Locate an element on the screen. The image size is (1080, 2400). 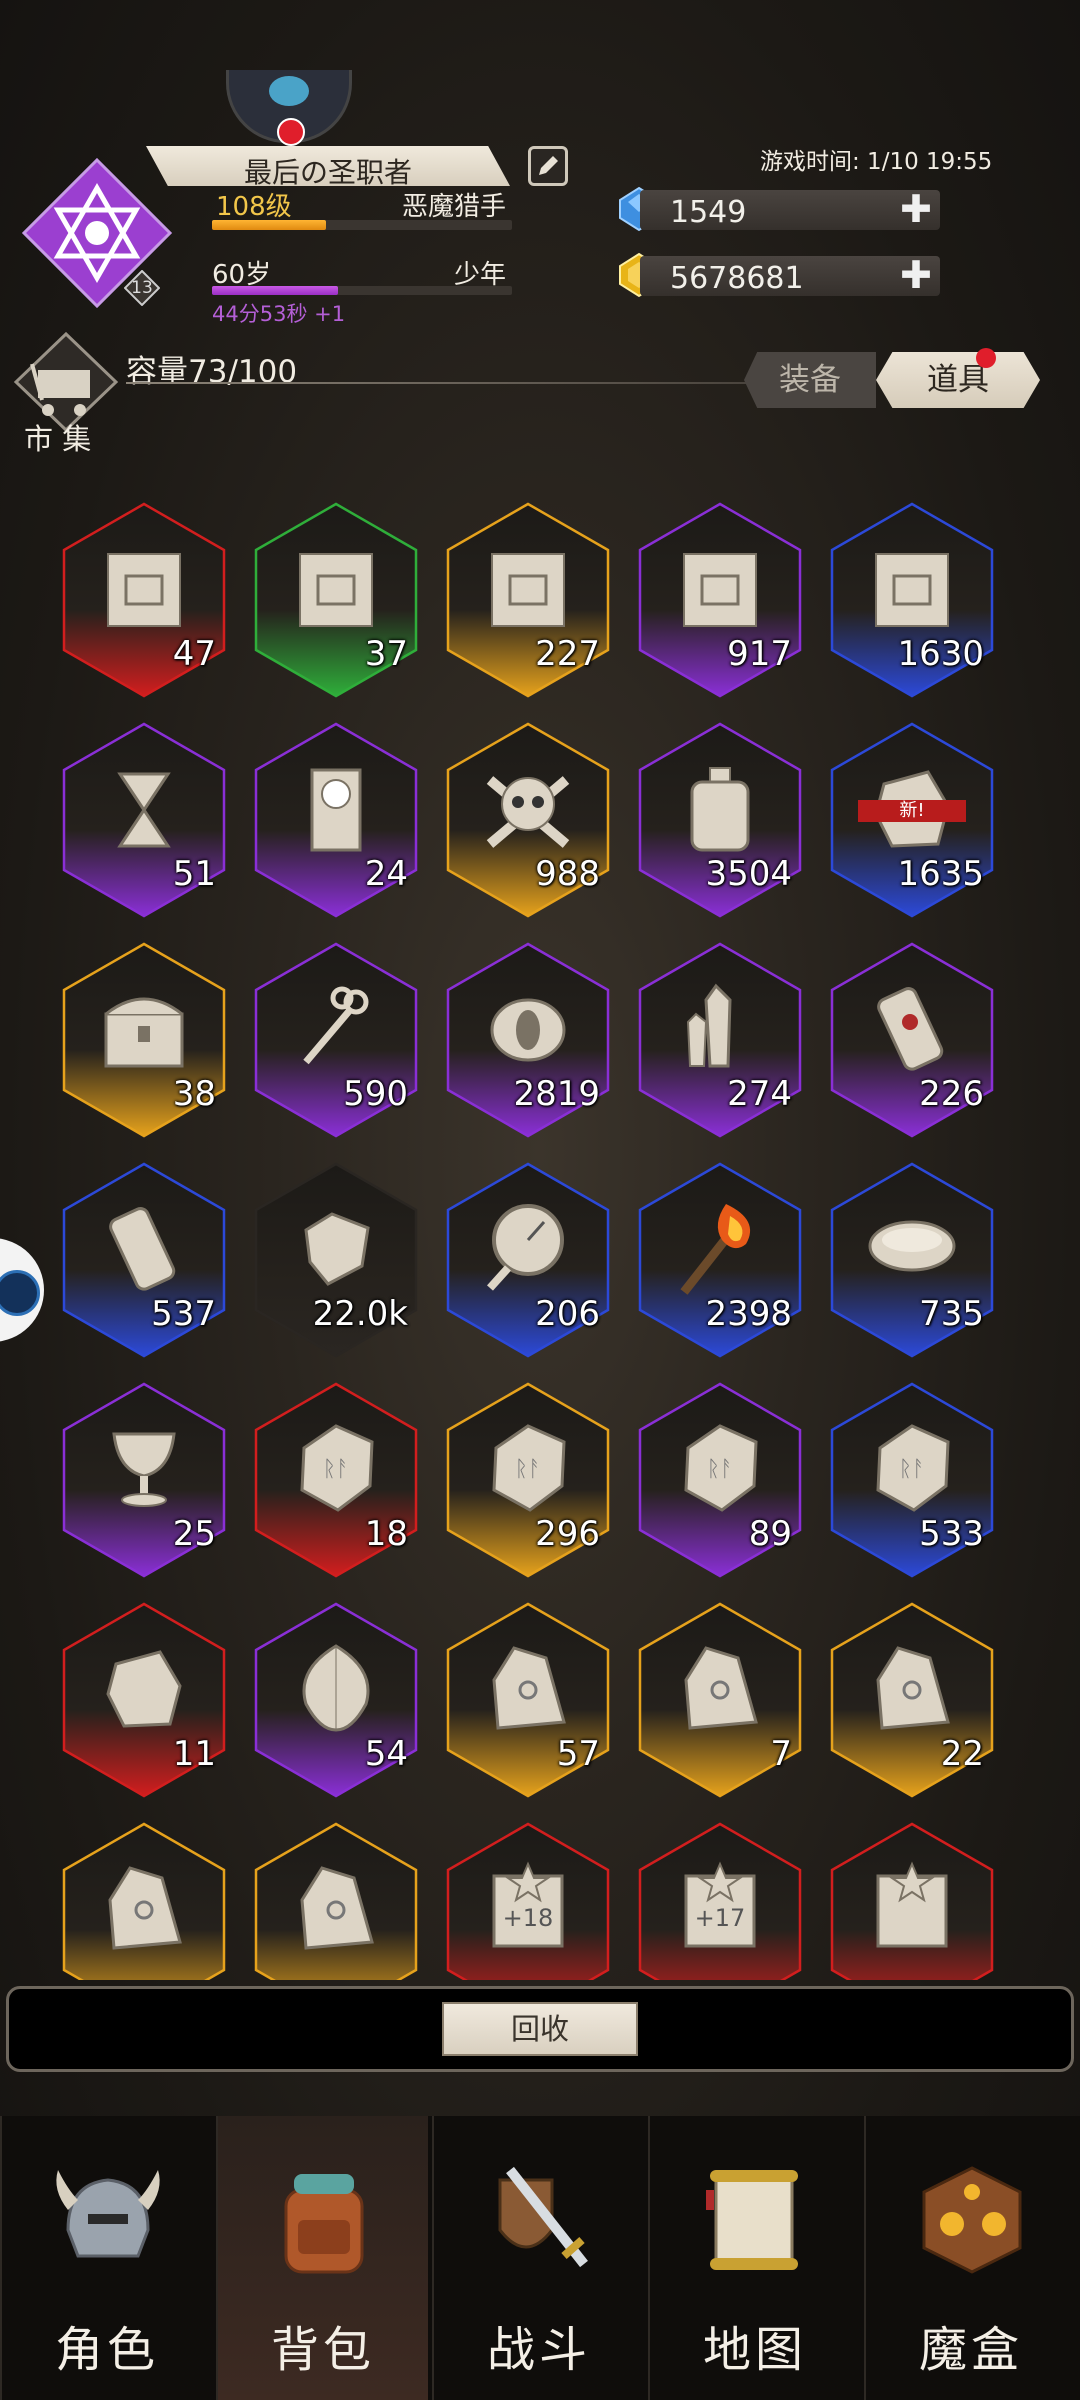
item-quantity: 22.0k is located at coordinates (360, 1314).